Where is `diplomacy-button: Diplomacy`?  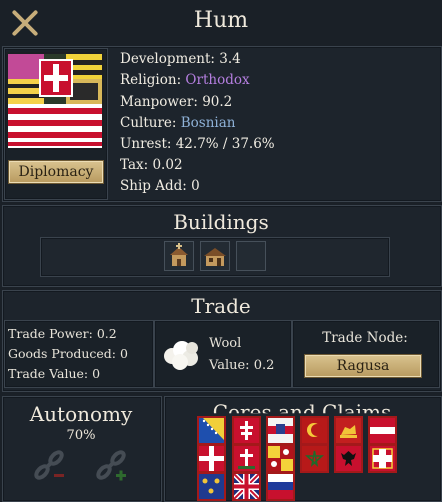
diplomacy-button: Diplomacy is located at coordinates (56, 172).